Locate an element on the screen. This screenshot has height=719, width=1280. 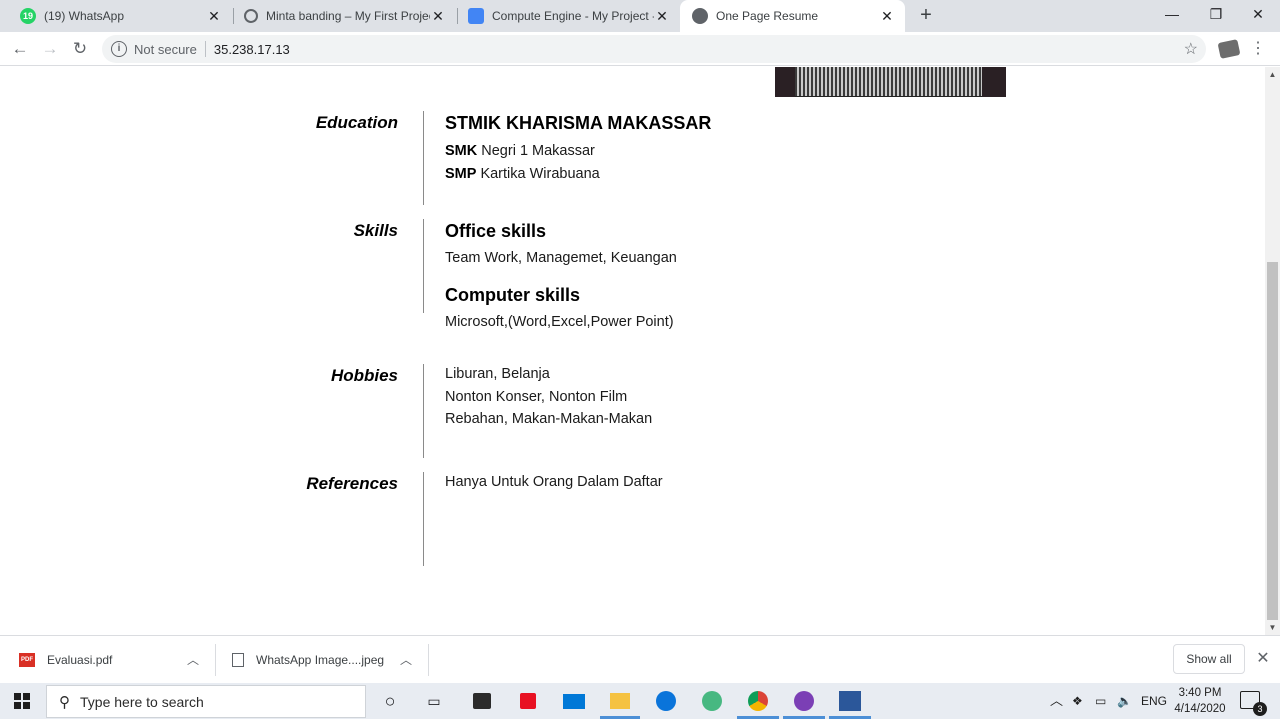
tab-minta-banding: Minta banding – My First Project ✕ is located at coordinates (344, 16).